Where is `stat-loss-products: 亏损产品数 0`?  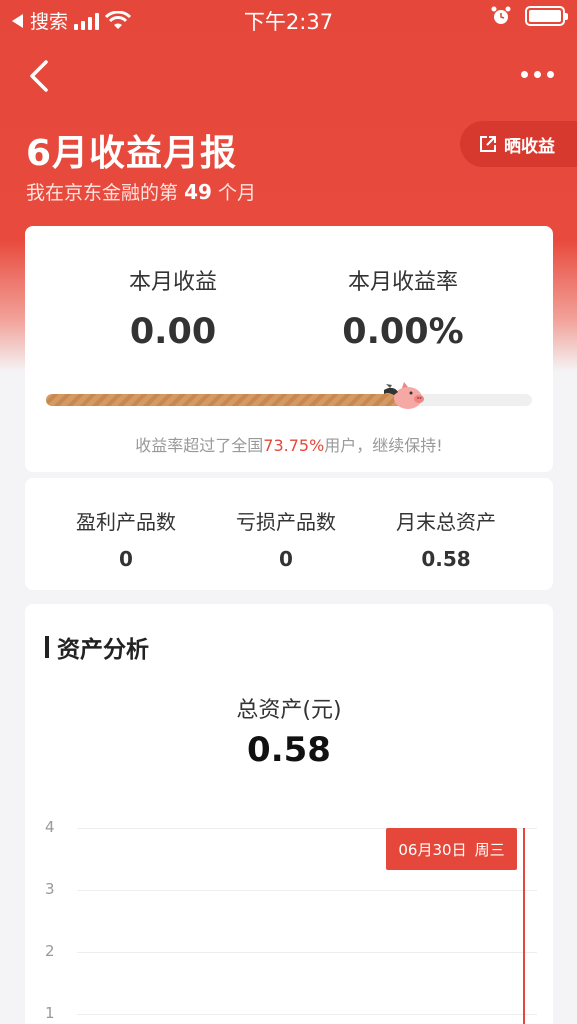 stat-loss-products: 亏损产品数 0 is located at coordinates (286, 538).